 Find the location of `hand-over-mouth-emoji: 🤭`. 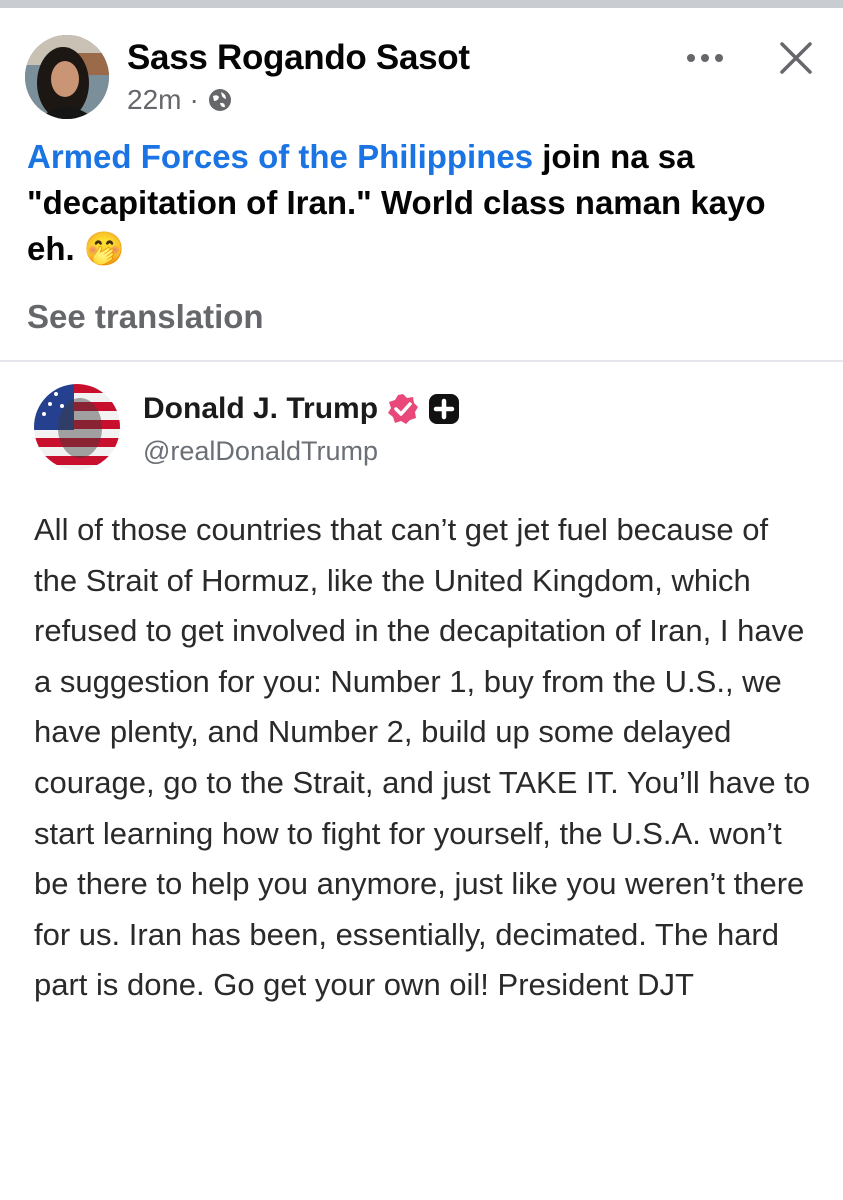

hand-over-mouth-emoji: 🤭 is located at coordinates (104, 248).